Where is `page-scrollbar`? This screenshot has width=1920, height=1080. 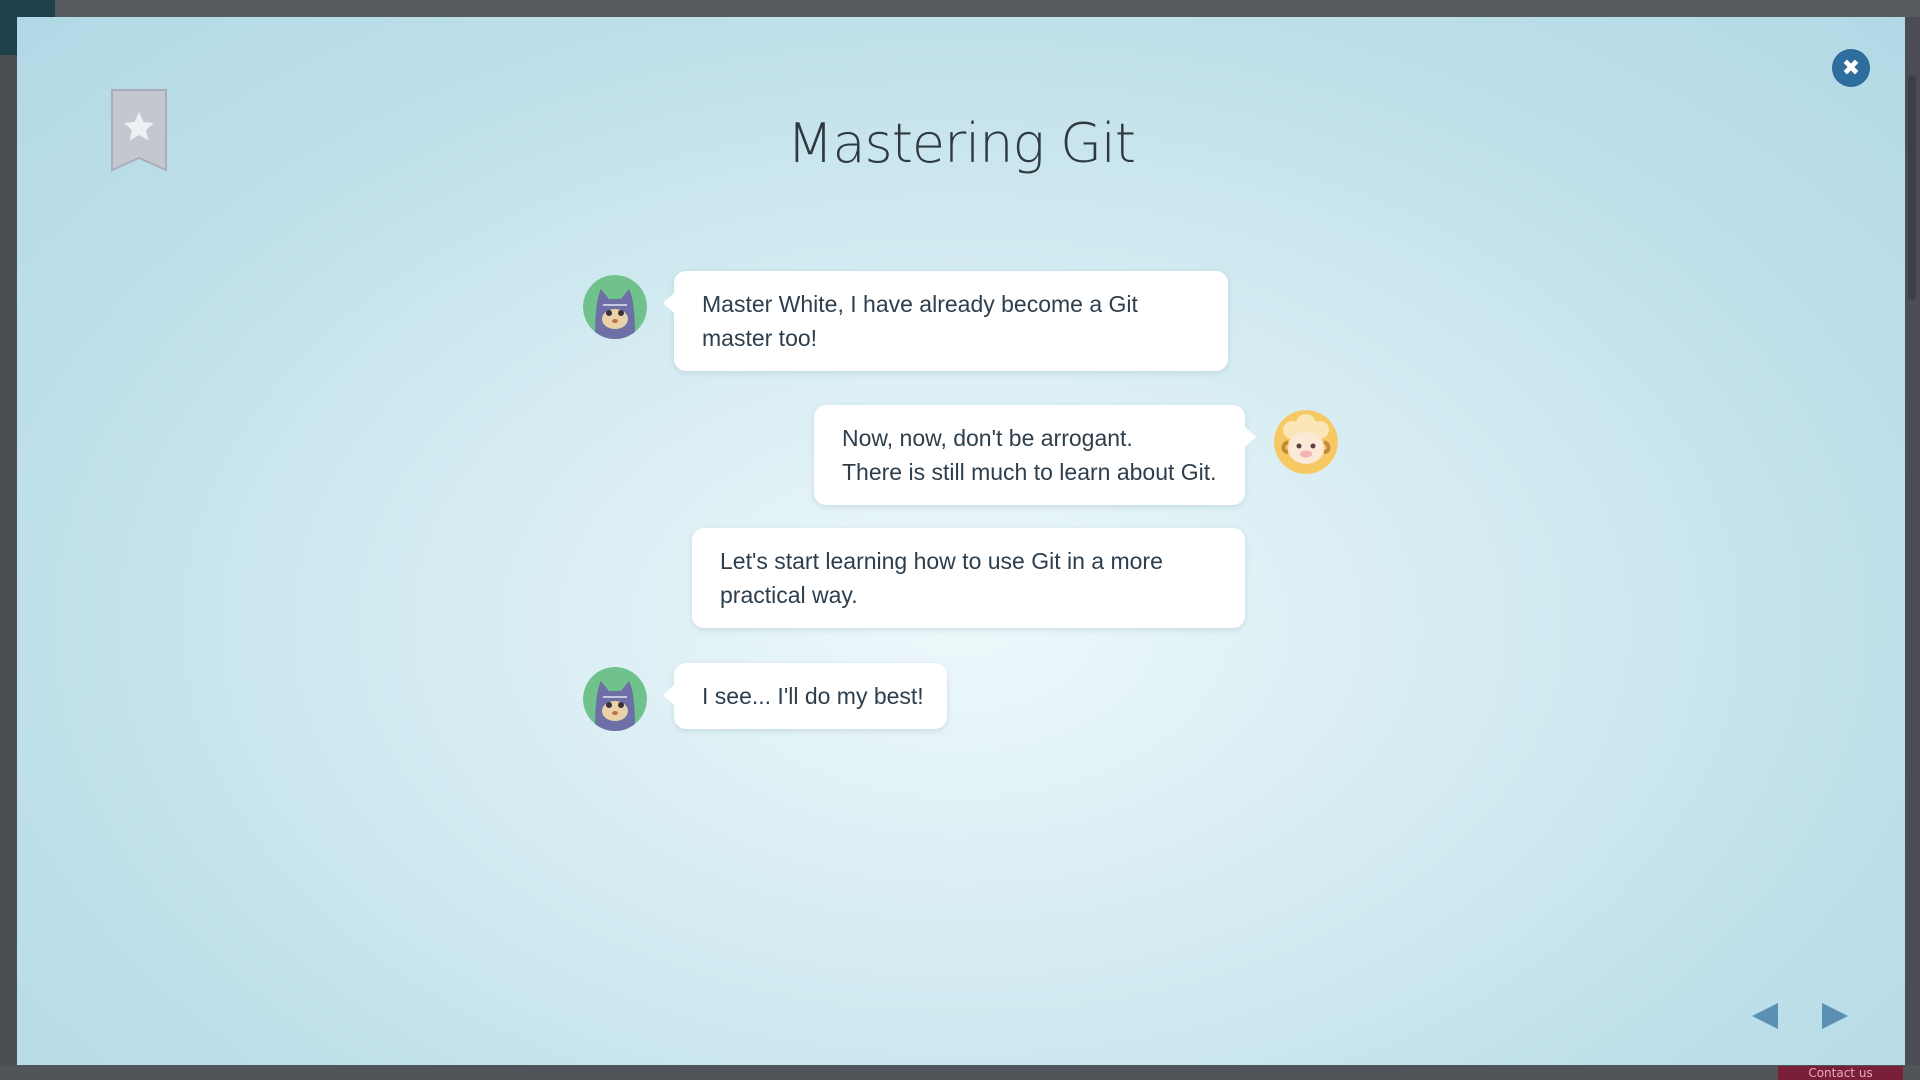
page-scrollbar is located at coordinates (1912, 187).